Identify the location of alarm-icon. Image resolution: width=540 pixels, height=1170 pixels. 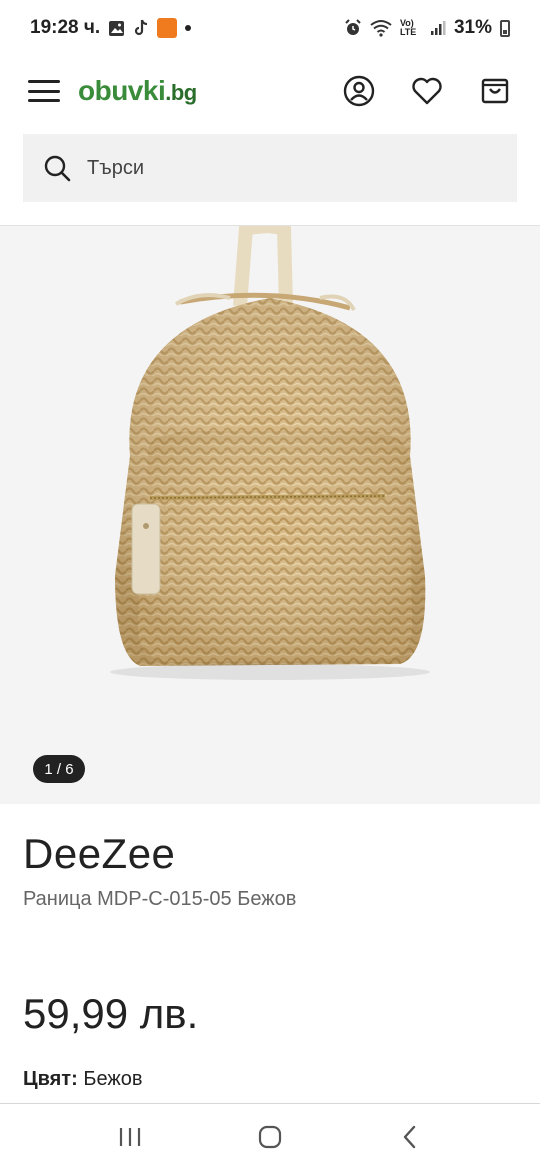
(353, 27).